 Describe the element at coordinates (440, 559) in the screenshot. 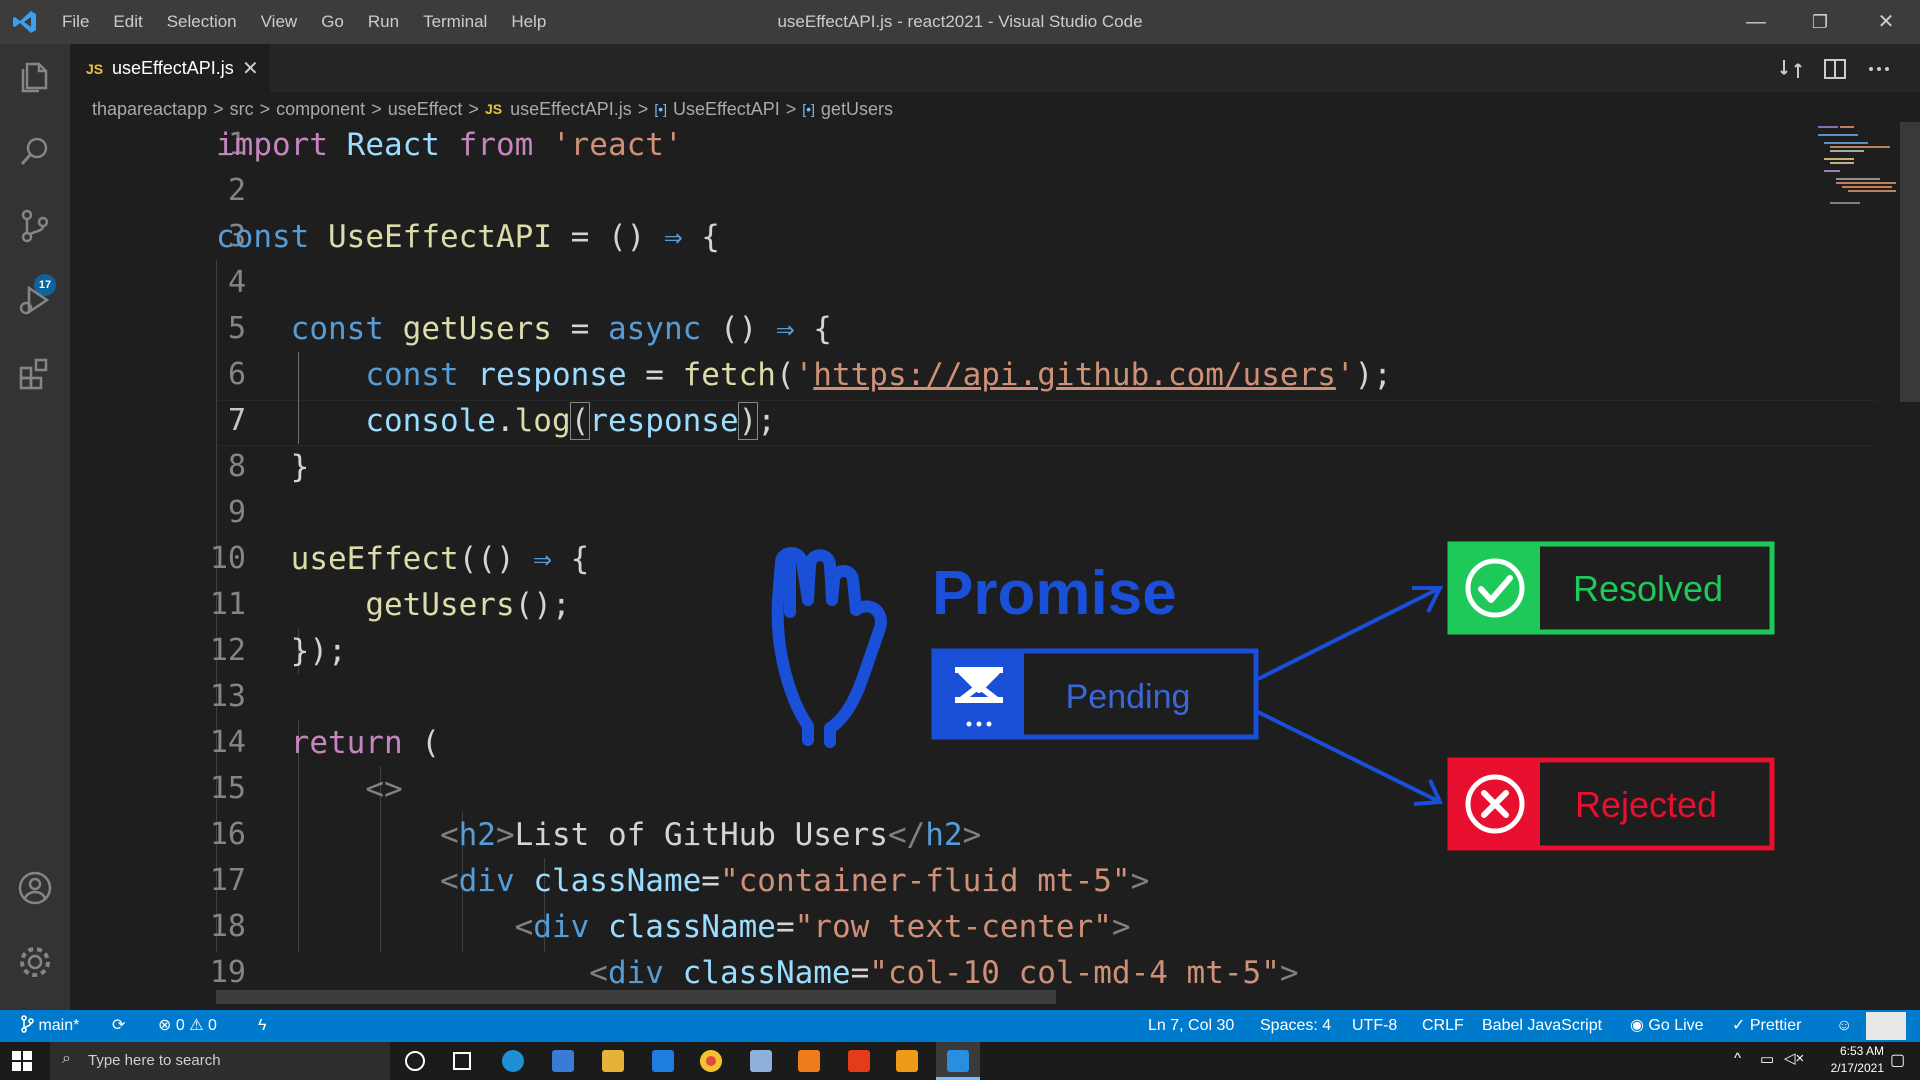

I see `code-line: useEffect(() ⇒ {` at that location.